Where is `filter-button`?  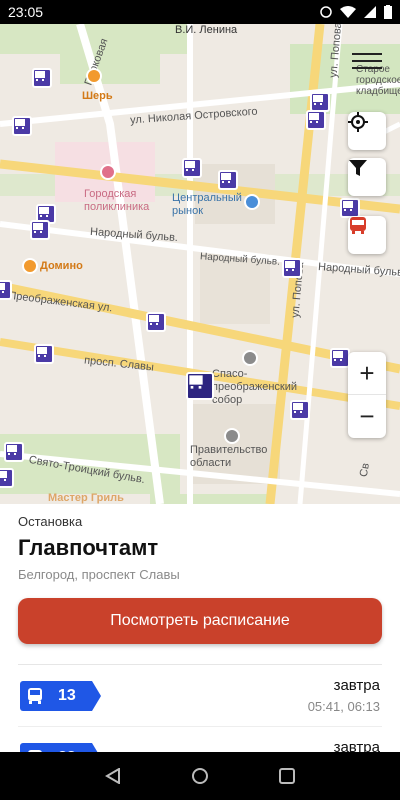 filter-button is located at coordinates (367, 177).